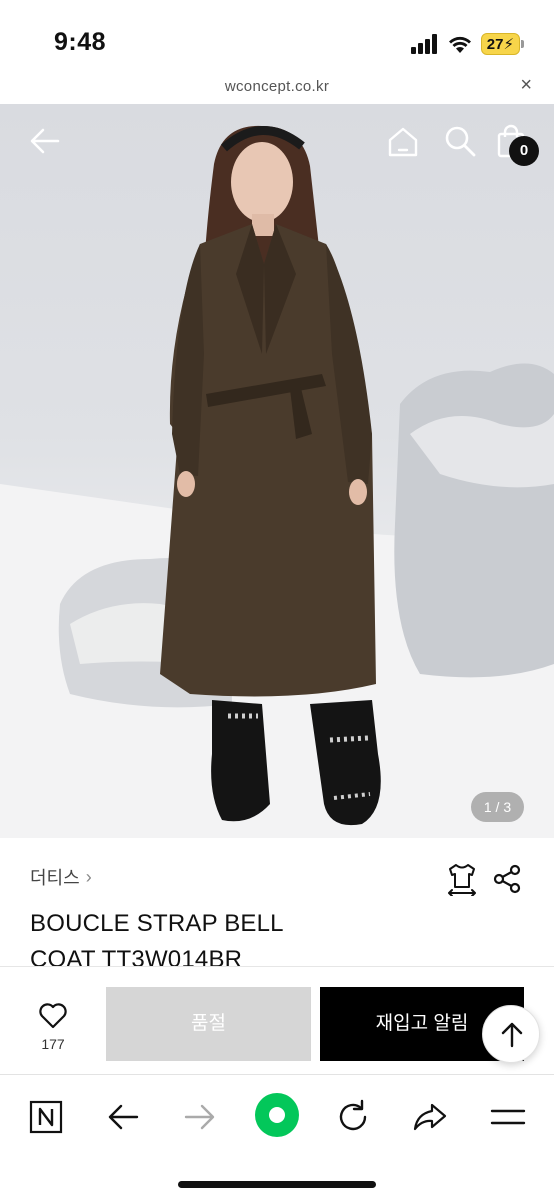 The height and width of the screenshot is (1200, 554). I want to click on wifi-icon, so click(459, 44).